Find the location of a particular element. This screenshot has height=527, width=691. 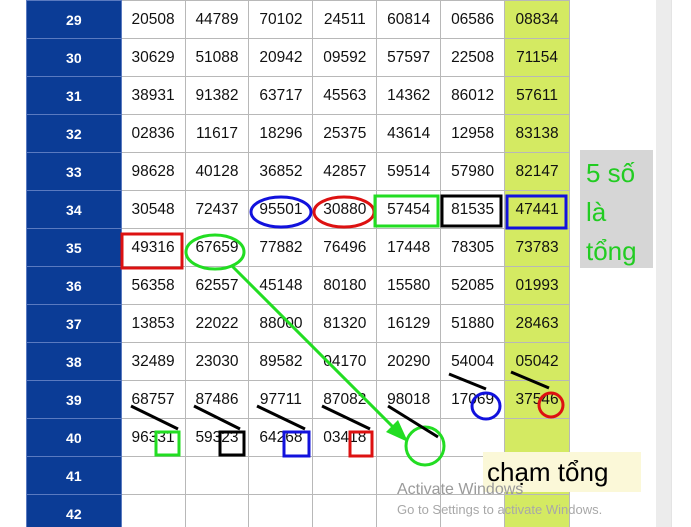

result-cell: 44789 is located at coordinates (217, 19).